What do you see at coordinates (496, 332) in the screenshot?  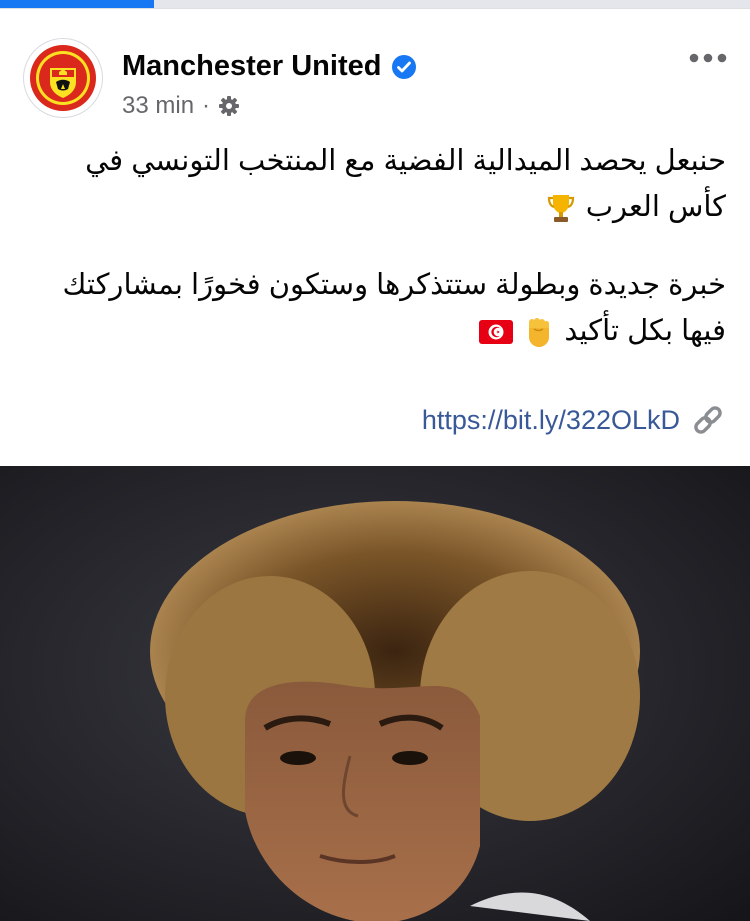 I see `tunisia-flag-icon` at bounding box center [496, 332].